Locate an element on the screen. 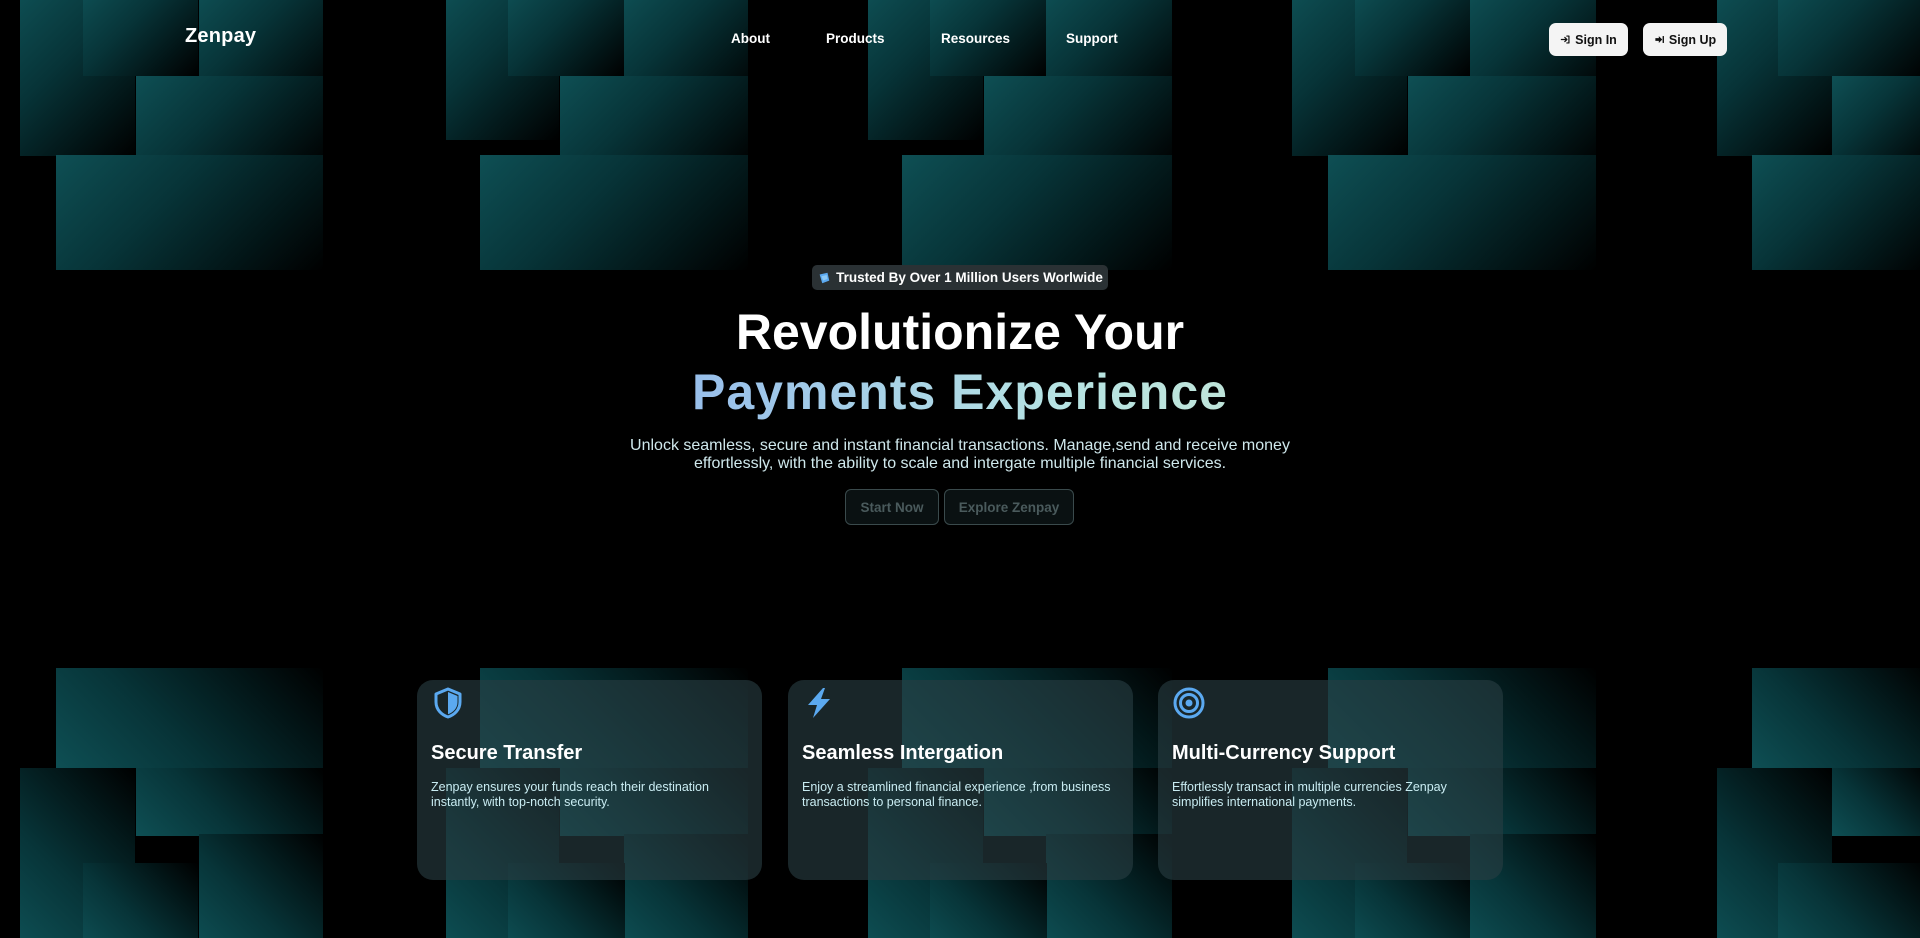 The height and width of the screenshot is (938, 1920). sign-up-label: Sign Up is located at coordinates (1692, 39).